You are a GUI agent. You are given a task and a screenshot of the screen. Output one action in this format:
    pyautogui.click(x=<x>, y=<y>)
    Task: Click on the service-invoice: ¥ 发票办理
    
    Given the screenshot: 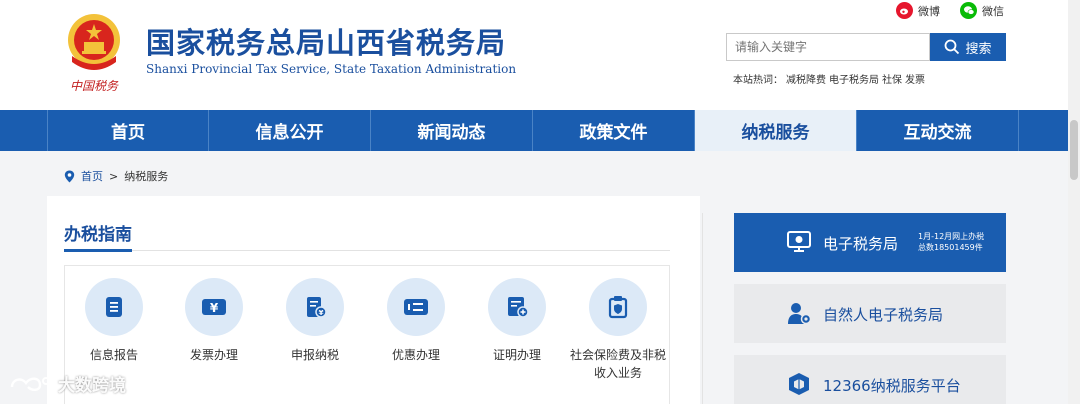 What is the action you would take?
    pyautogui.click(x=214, y=321)
    